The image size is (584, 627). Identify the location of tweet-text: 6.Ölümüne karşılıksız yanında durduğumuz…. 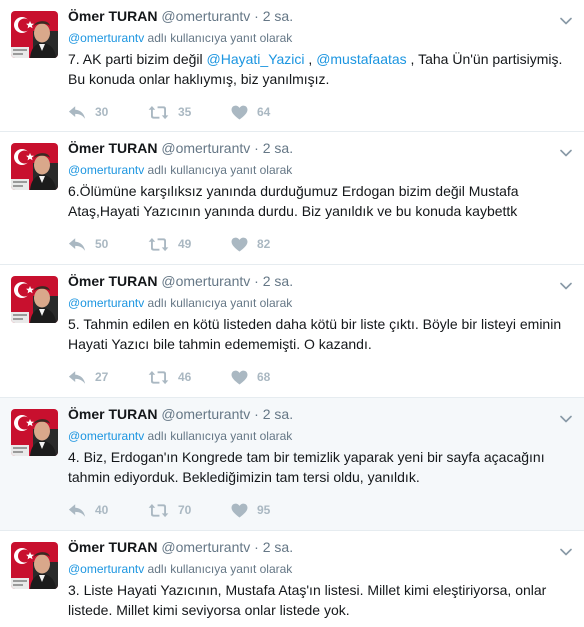
(293, 201).